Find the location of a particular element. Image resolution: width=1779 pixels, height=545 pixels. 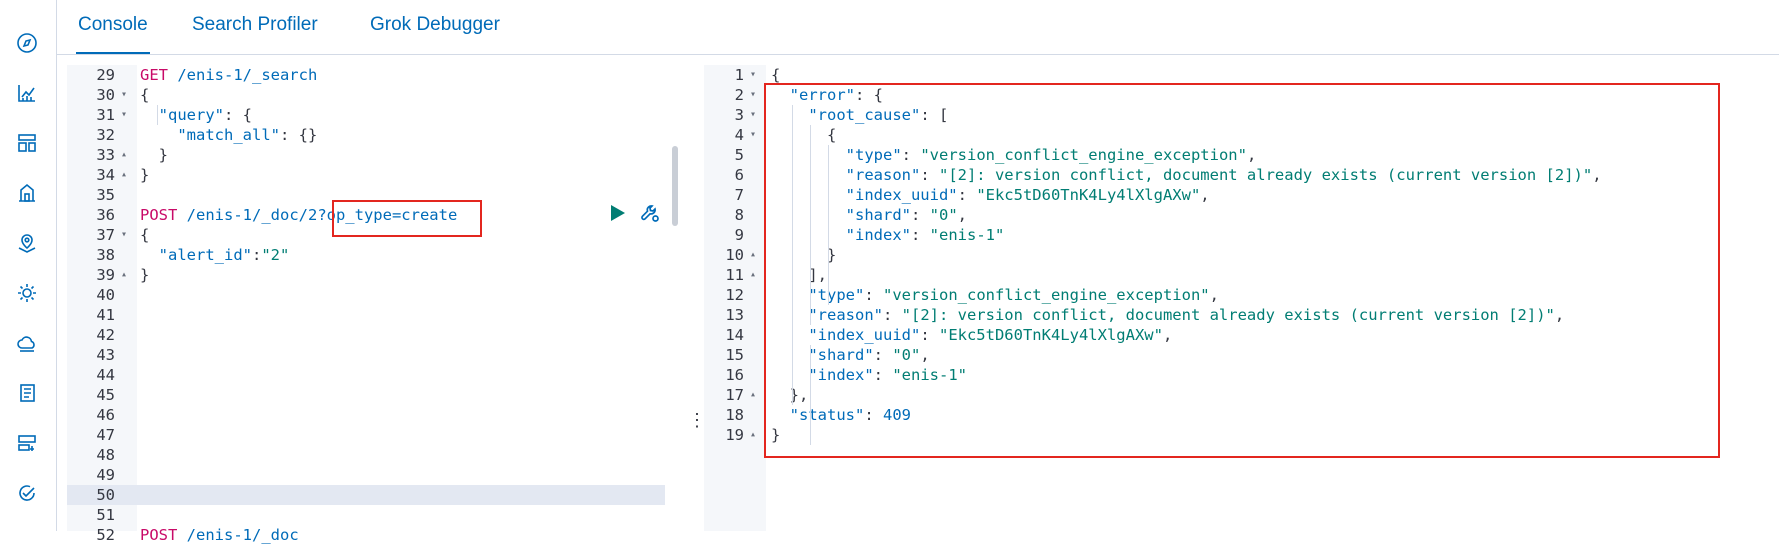

code-line: 15 "shard": "0", is located at coordinates (1241, 355).